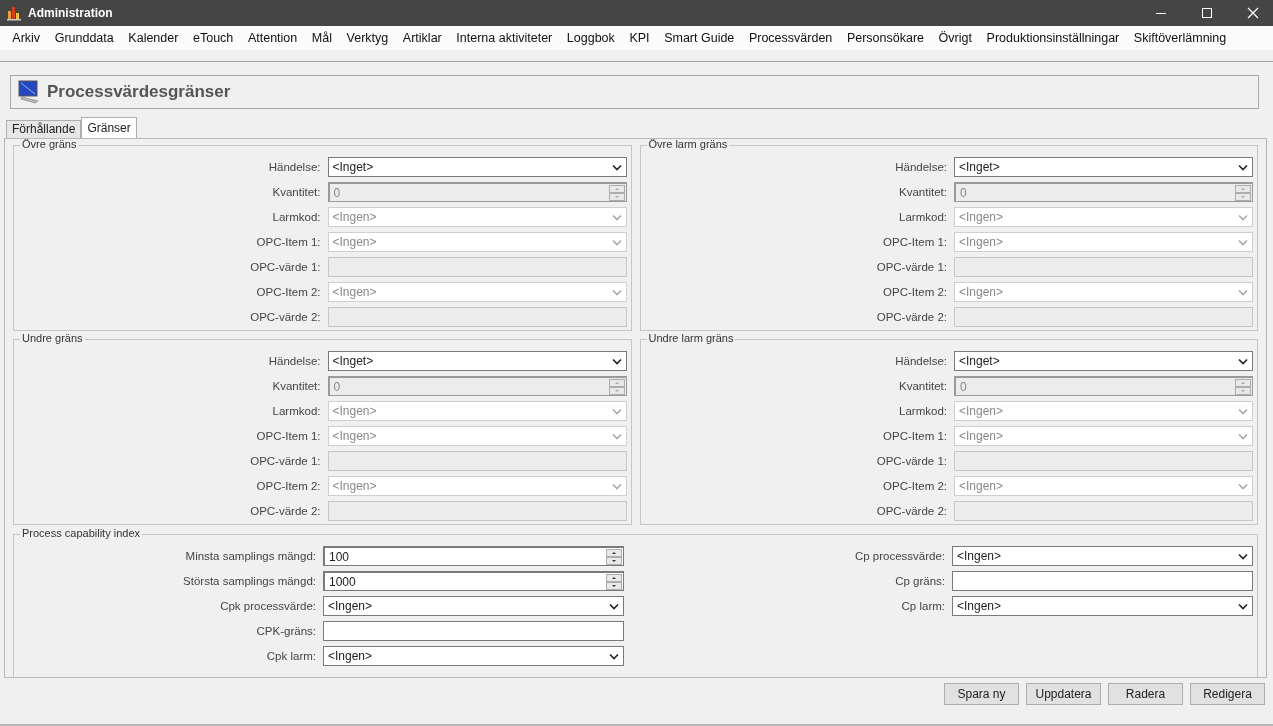 This screenshot has height=726, width=1273. Describe the element at coordinates (139, 92) in the screenshot. I see `page-title: Processvärdesgränser` at that location.